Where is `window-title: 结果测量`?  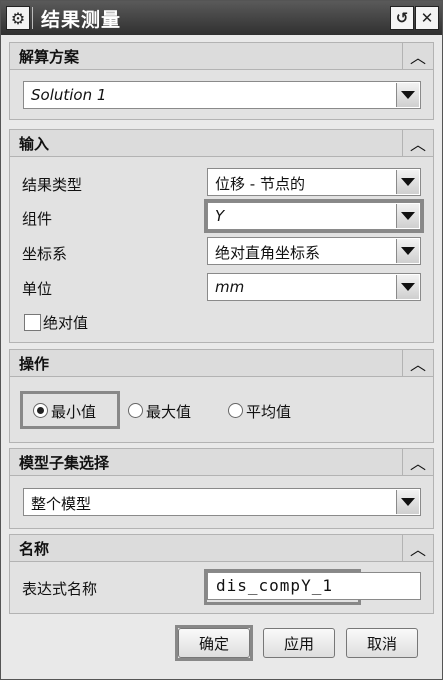
window-title: 结果测量 is located at coordinates (81, 20).